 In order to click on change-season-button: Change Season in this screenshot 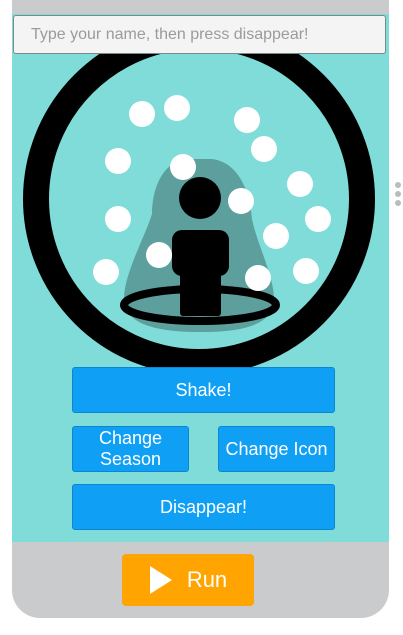, I will do `click(130, 449)`.